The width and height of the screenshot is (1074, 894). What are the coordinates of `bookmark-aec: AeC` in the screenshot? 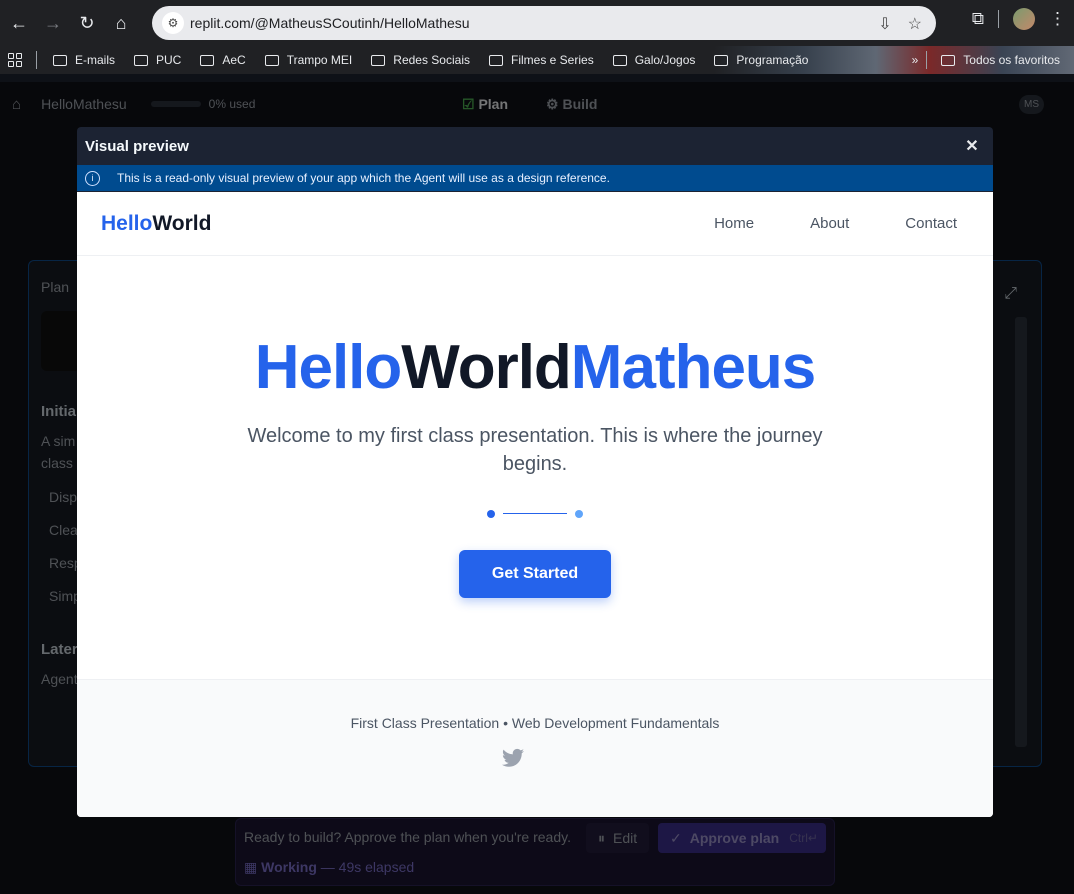 It's located at (223, 60).